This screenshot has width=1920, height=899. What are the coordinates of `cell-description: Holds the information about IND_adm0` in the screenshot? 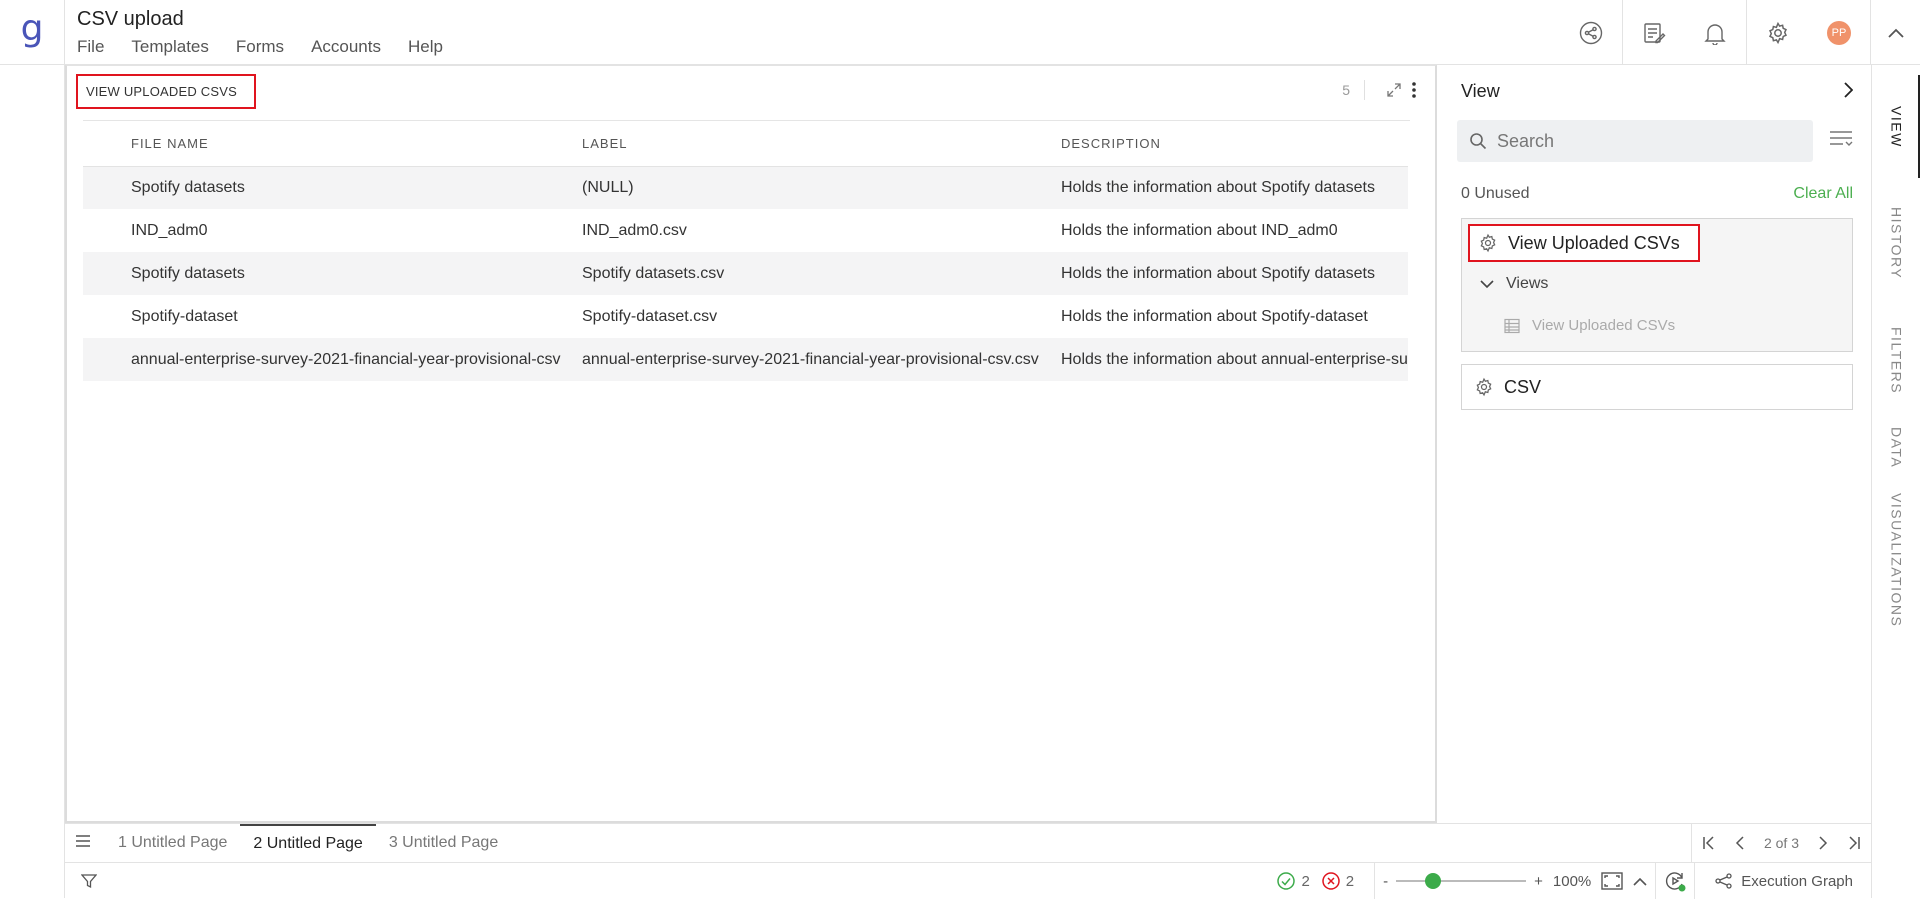 It's located at (1199, 230).